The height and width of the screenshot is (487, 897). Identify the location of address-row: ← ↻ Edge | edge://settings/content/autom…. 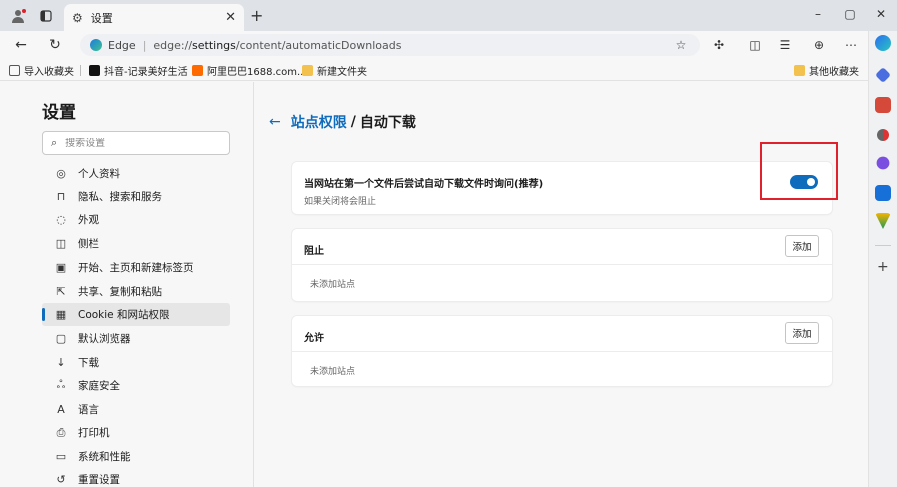
(434, 45).